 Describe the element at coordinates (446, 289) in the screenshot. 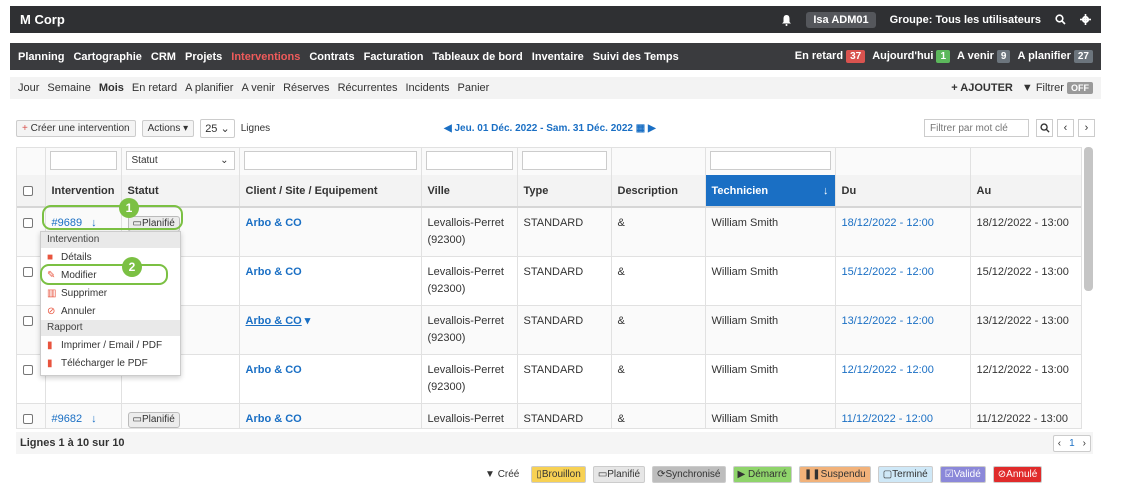

I see `zip: (92300)` at that location.